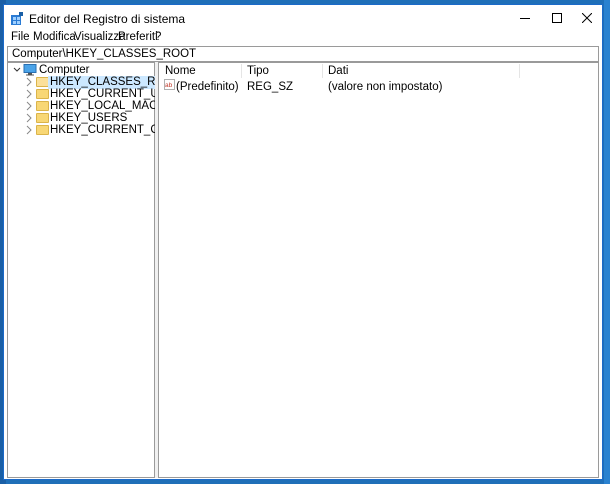 The height and width of the screenshot is (484, 610). I want to click on close-icon, so click(586, 18).